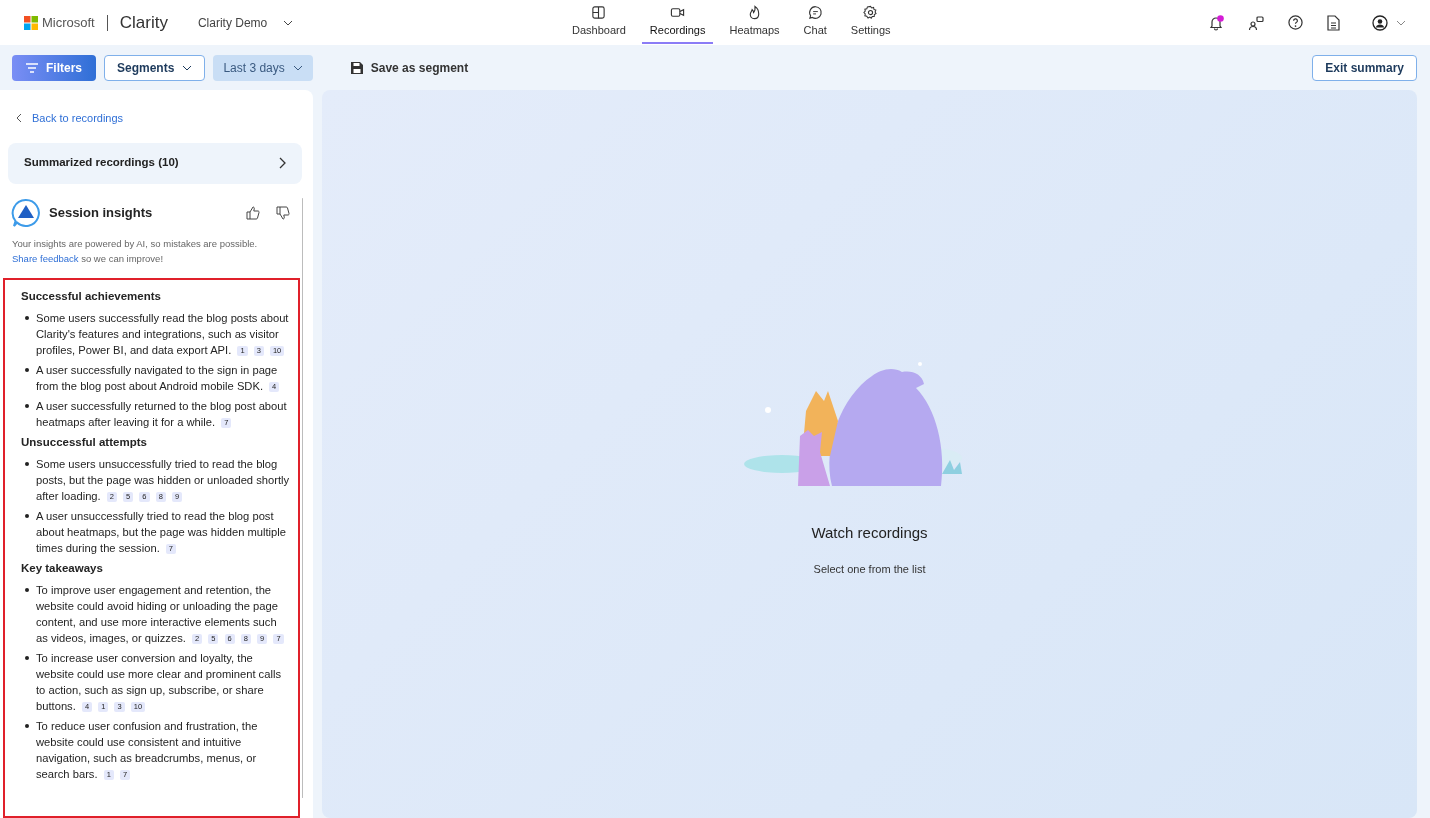  I want to click on section-heading: Unsuccessful attempts, so click(84, 442).